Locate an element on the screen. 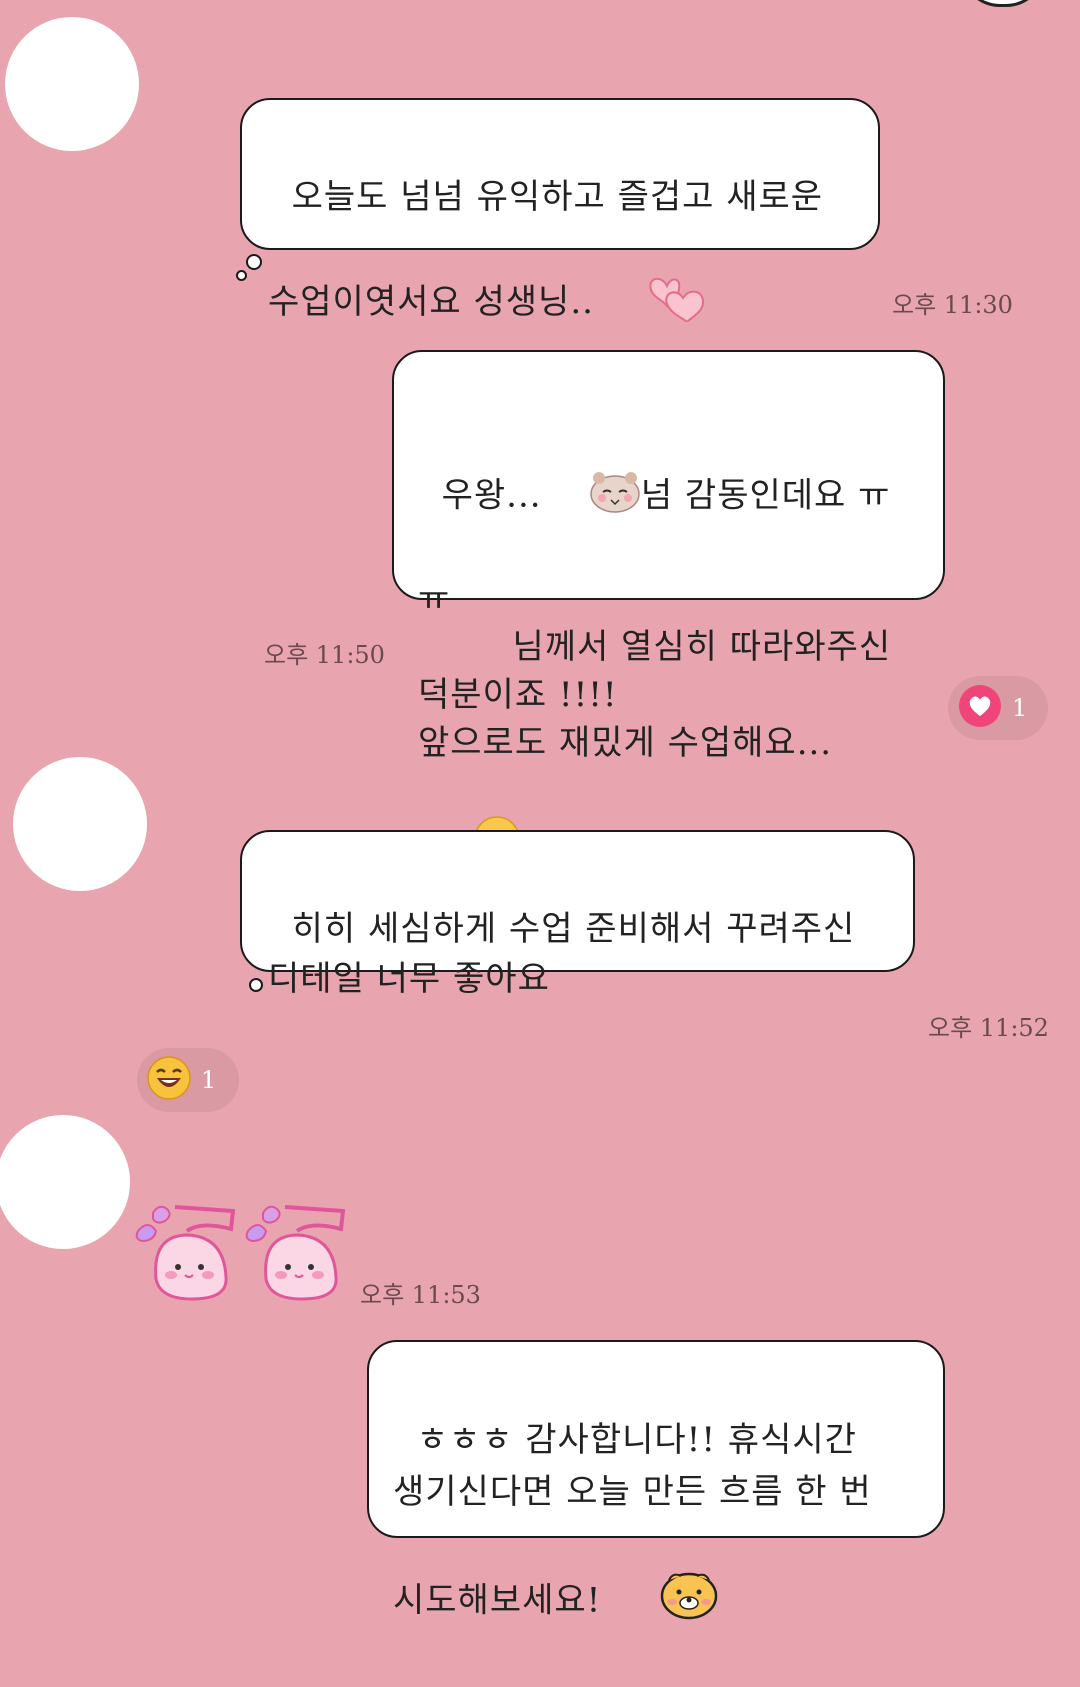  message-timestamp: 오후 11:50 is located at coordinates (324, 655).